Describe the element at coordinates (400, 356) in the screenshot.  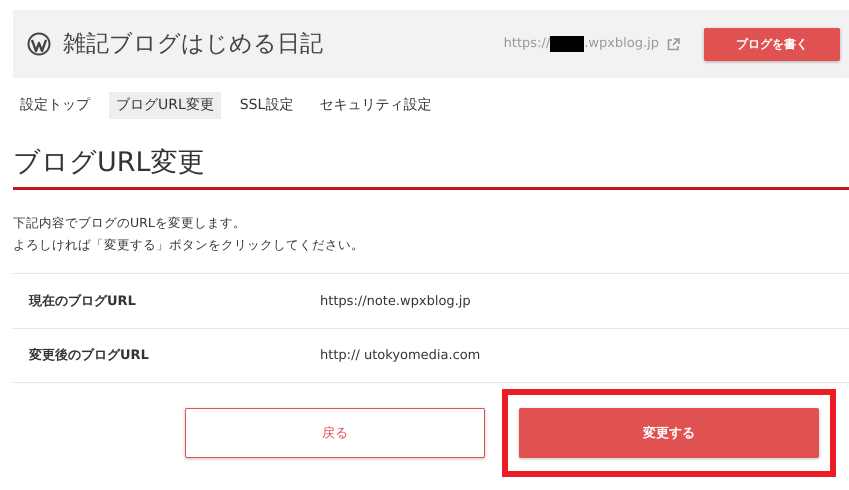
I see `row-value: http:// utokyomedia.com` at that location.